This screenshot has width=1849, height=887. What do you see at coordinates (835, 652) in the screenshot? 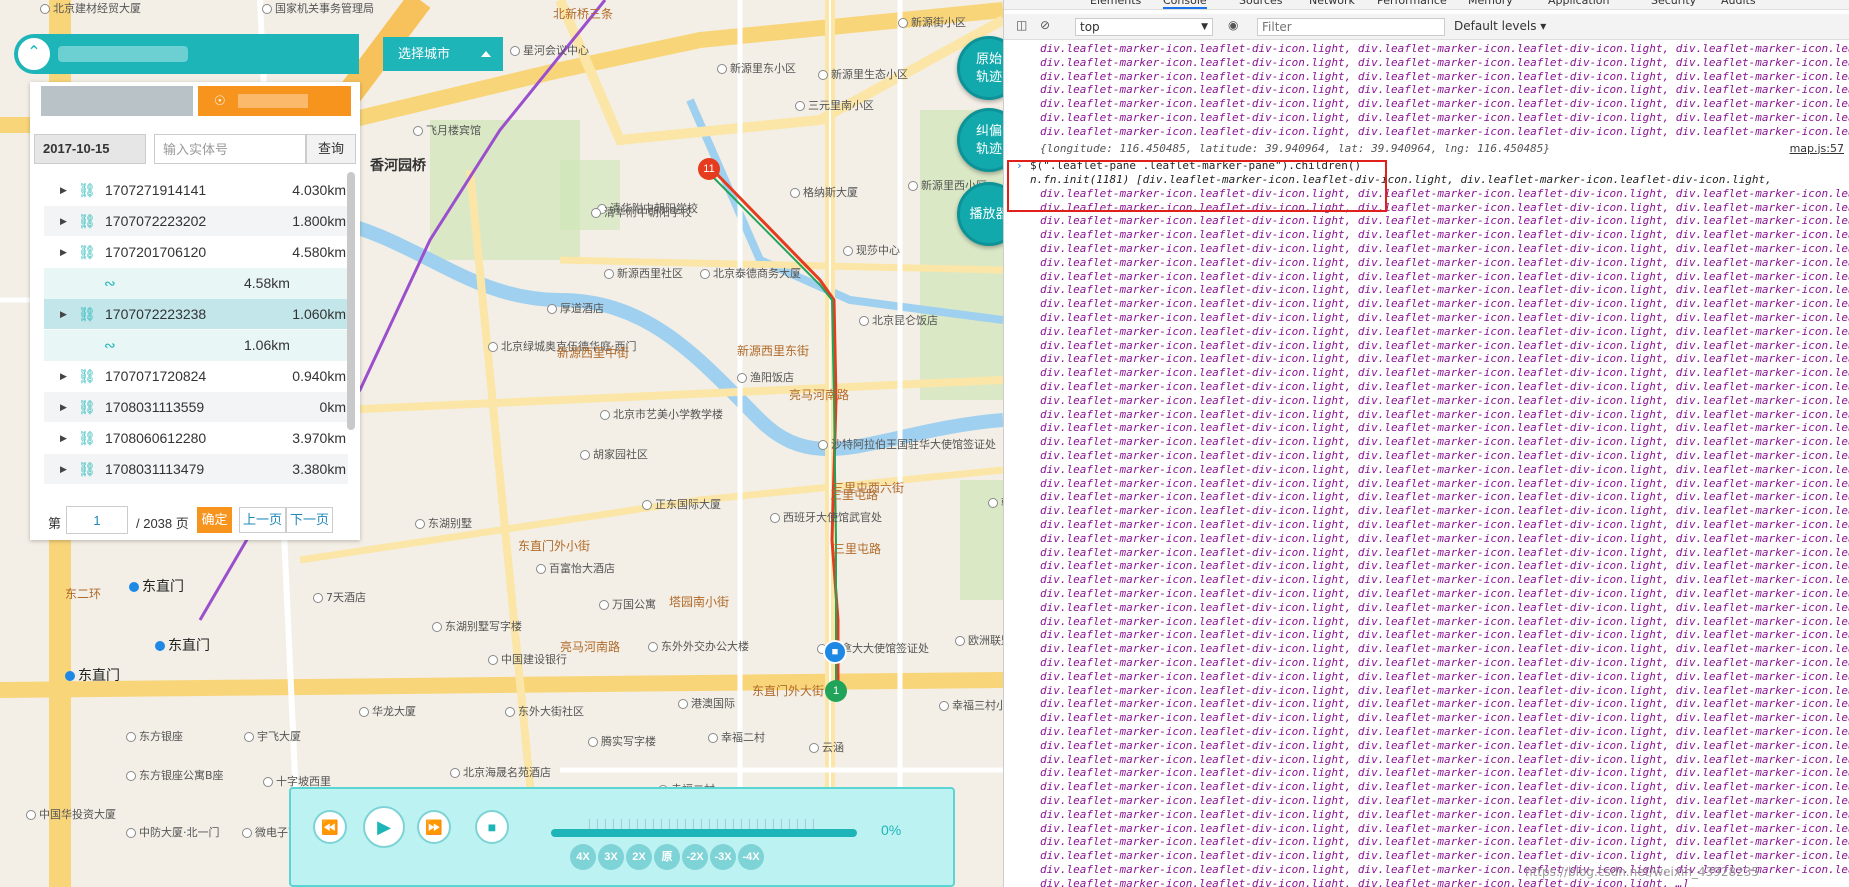
I see `car-marker-icon: ■` at bounding box center [835, 652].